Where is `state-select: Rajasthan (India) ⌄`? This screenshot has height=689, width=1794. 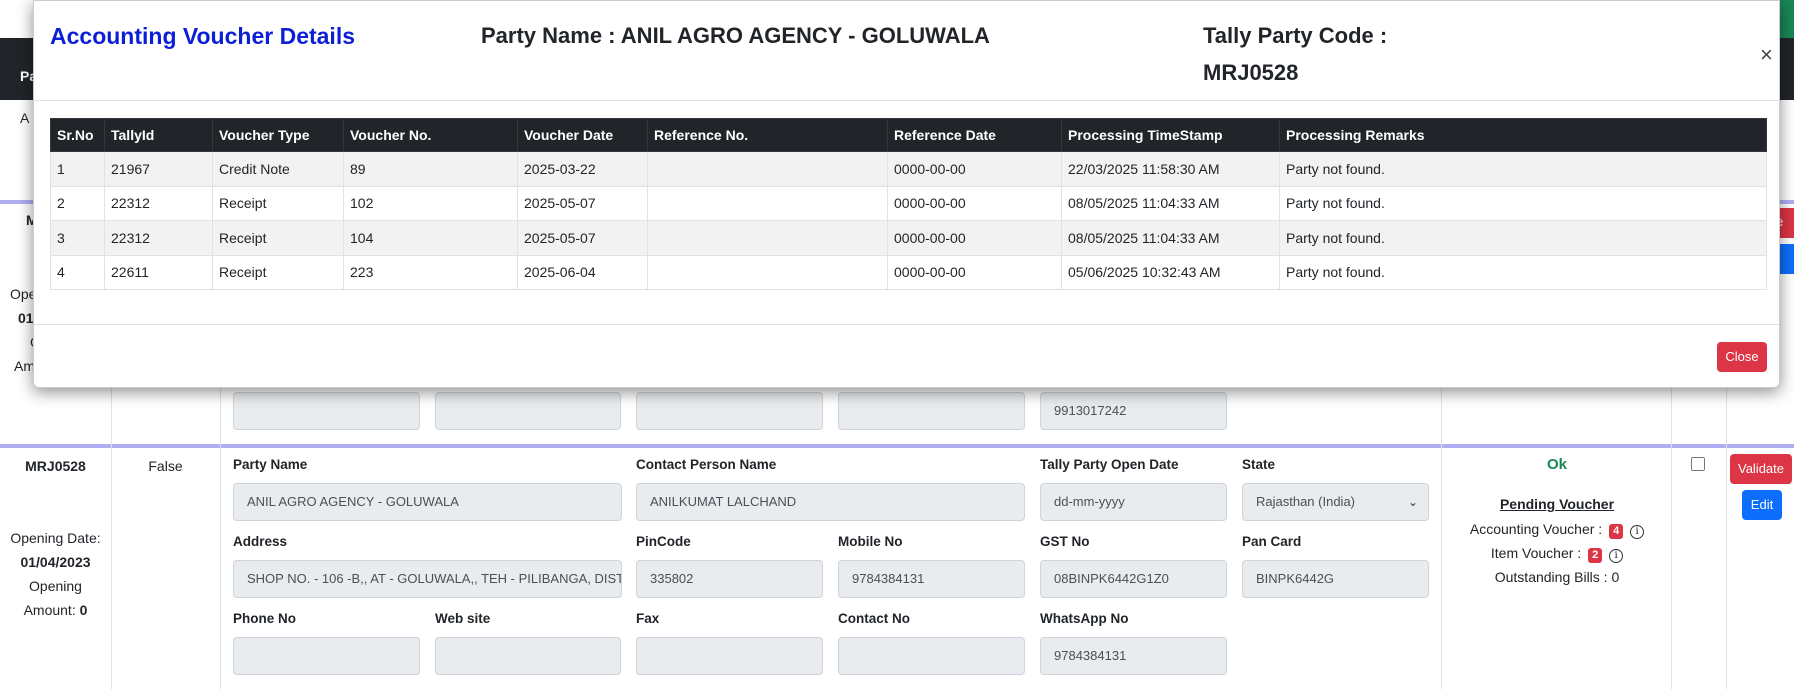 state-select: Rajasthan (India) ⌄ is located at coordinates (1335, 502).